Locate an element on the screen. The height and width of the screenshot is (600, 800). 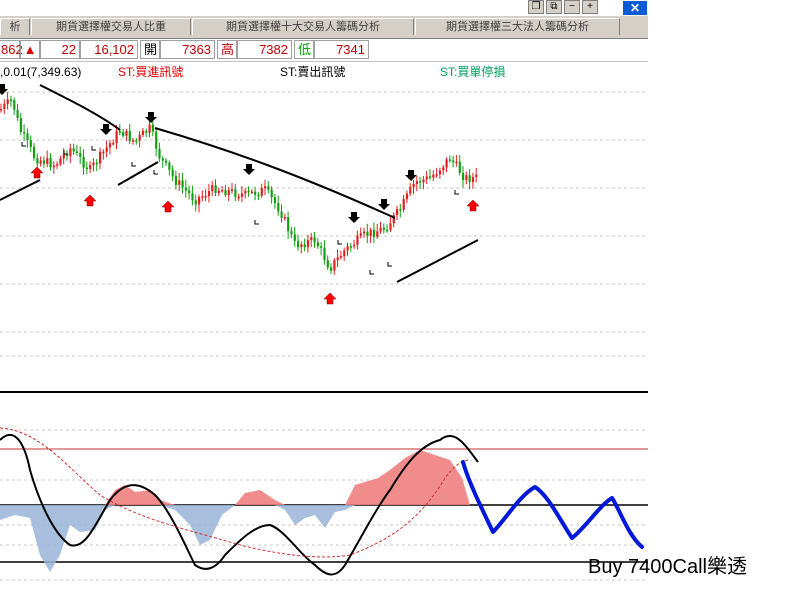
minimize-icon: − is located at coordinates (572, 7).